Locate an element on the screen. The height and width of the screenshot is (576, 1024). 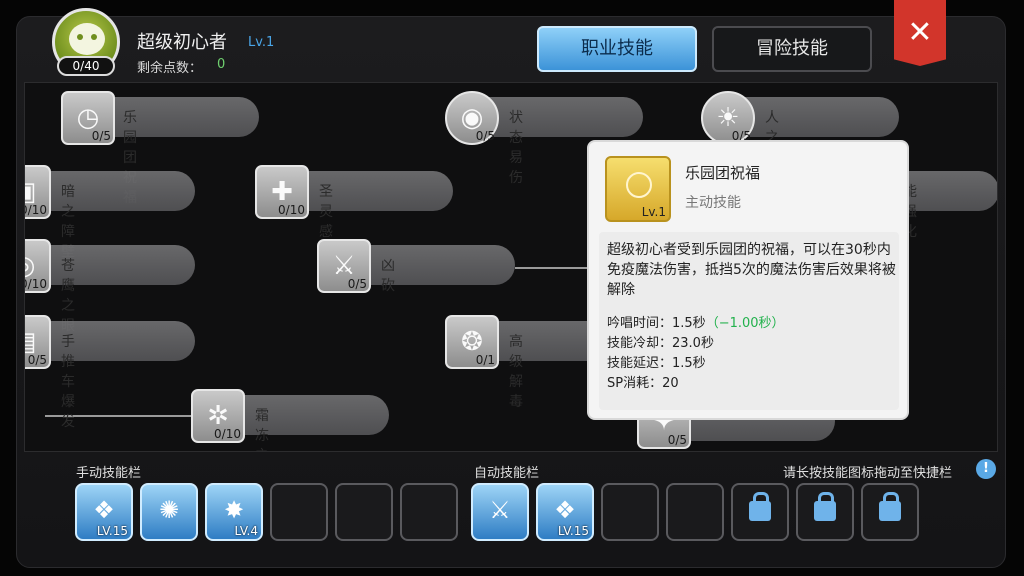
clock-icon: ◷ 0/5 is located at coordinates (88, 118).